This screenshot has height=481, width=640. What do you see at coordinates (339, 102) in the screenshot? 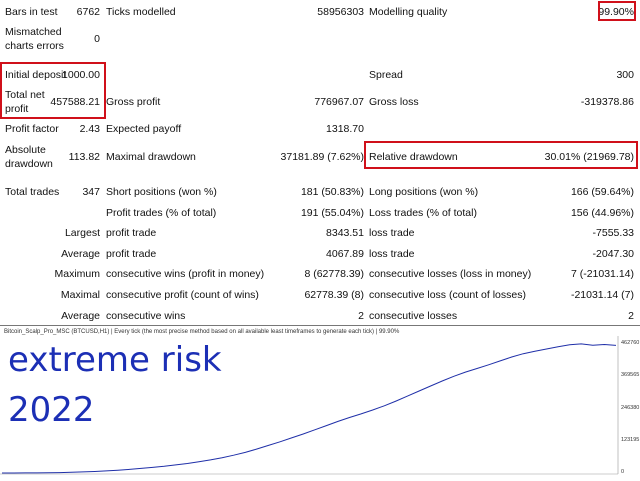
I see `gross-profit-value: 776967.07` at bounding box center [339, 102].